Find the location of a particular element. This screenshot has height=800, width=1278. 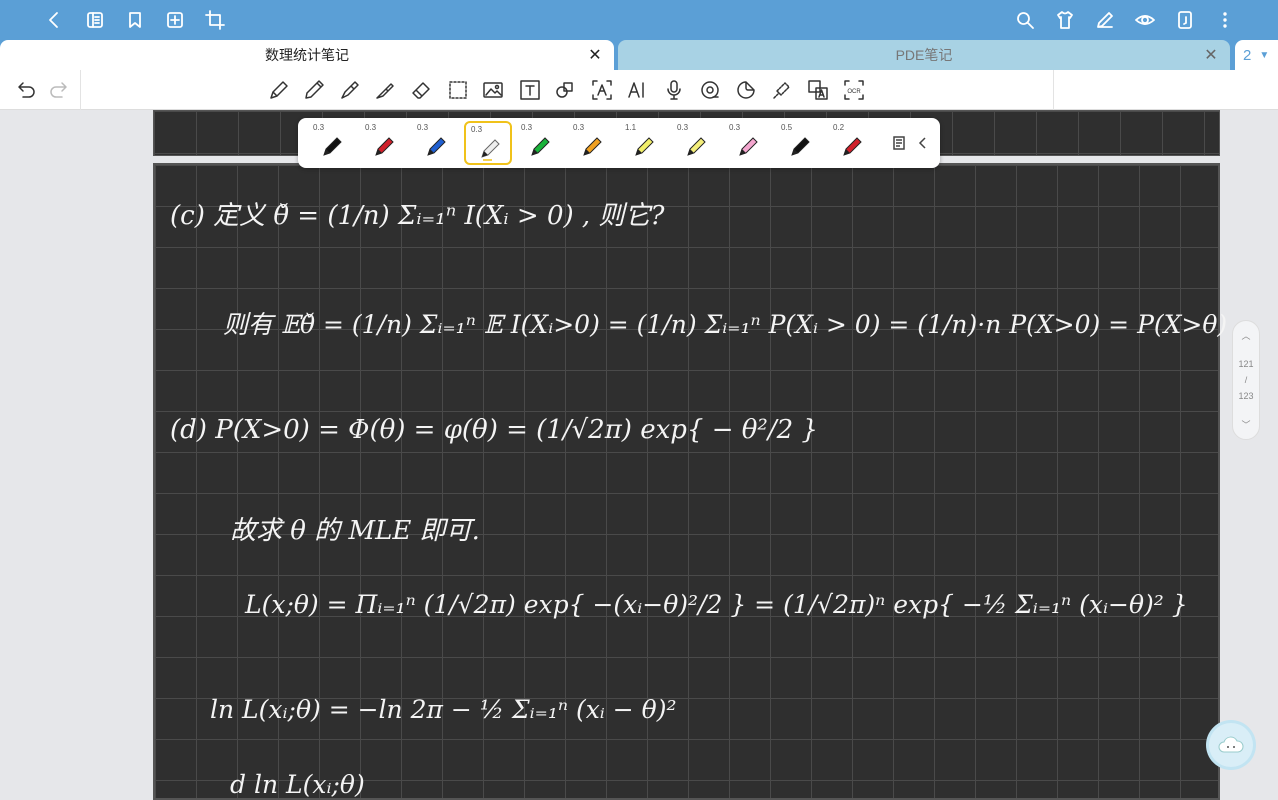

handwriting-line-loglikelihood: ln L(xᵢ;θ) = −ln 2π − ½ Σᵢ₌₁ⁿ (xᵢ − θ)² is located at coordinates (443, 709).